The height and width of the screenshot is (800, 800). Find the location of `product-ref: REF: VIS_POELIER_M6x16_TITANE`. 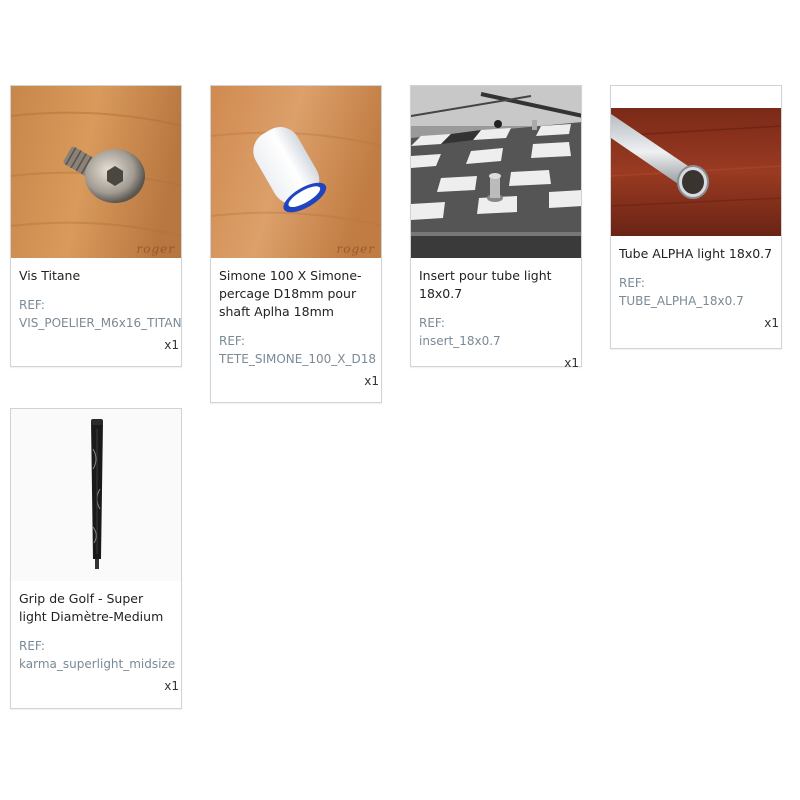

product-ref: REF: VIS_POELIER_M6x16_TITANE is located at coordinates (96, 314).